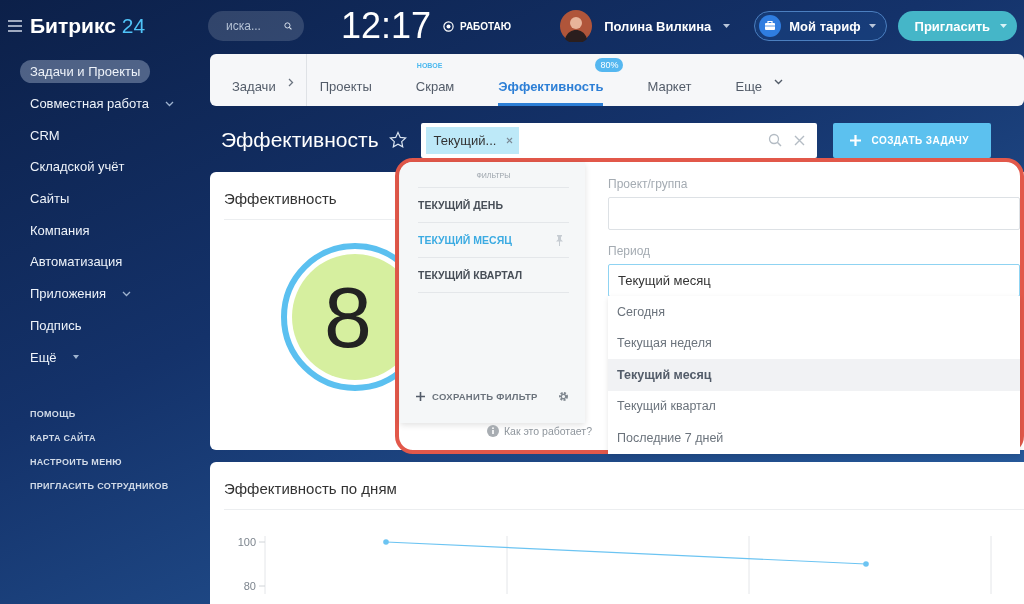  What do you see at coordinates (669, 92) in the screenshot?
I see `tab: Маркет` at bounding box center [669, 92].